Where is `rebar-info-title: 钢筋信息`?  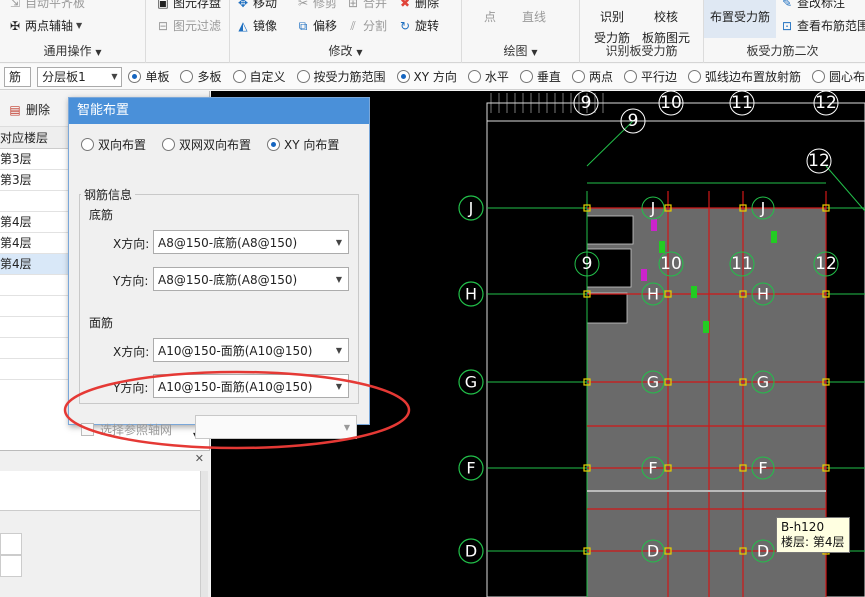
rebar-info-title: 钢筋信息 is located at coordinates (108, 194).